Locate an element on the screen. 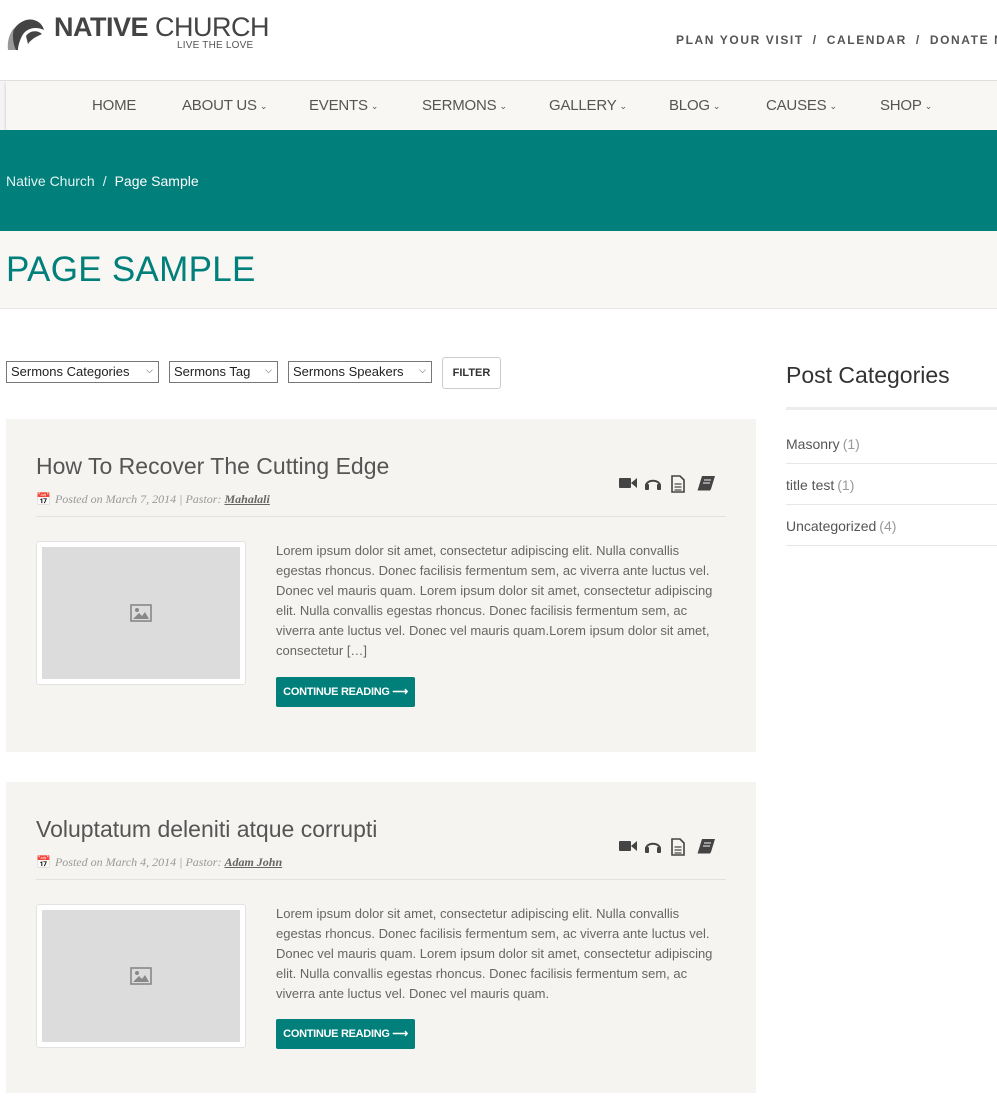 This screenshot has width=997, height=1111. sidebar-title-rule is located at coordinates (891, 408).